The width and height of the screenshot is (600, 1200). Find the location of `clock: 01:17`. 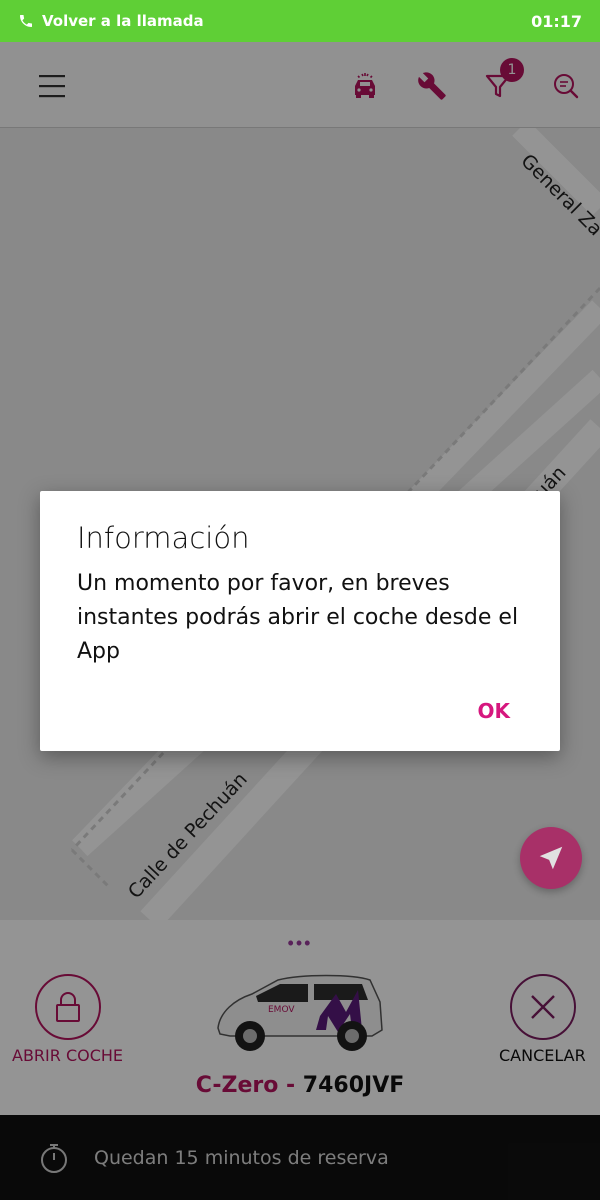

clock: 01:17 is located at coordinates (556, 21).